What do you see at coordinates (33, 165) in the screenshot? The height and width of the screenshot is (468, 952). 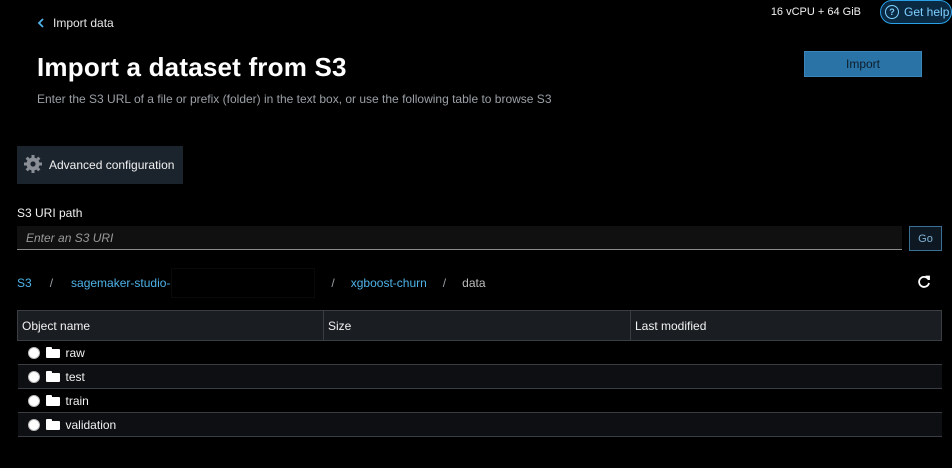 I see `gear-icon` at bounding box center [33, 165].